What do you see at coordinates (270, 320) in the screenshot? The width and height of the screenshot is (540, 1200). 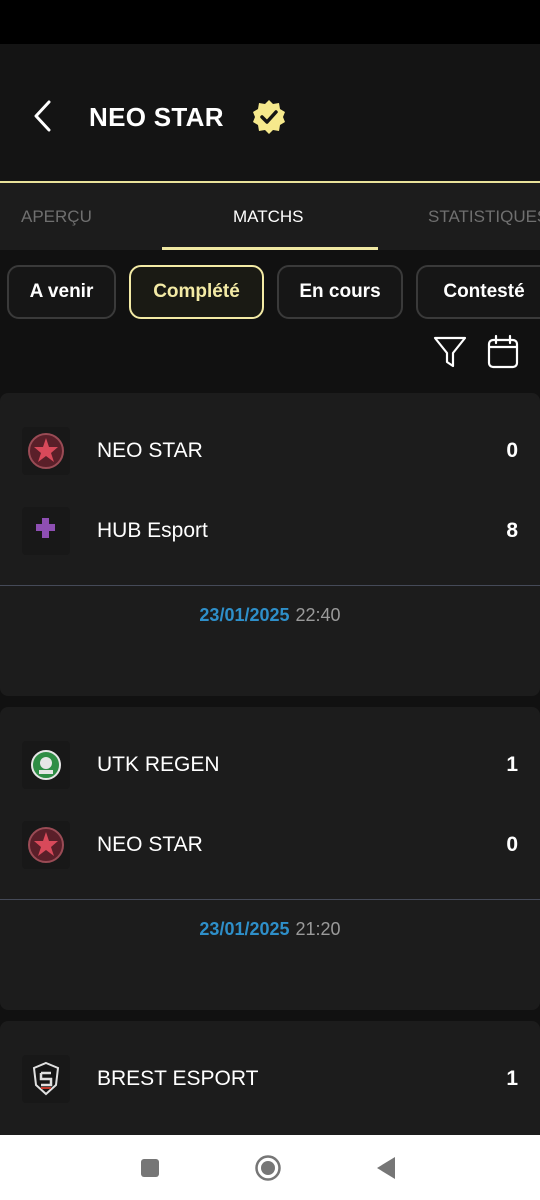 I see `filter-row: A venir Complété En cours Contesté` at bounding box center [270, 320].